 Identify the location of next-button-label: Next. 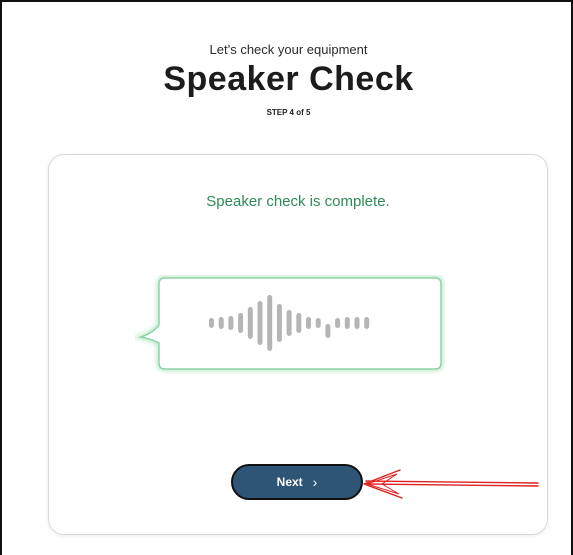
(289, 482).